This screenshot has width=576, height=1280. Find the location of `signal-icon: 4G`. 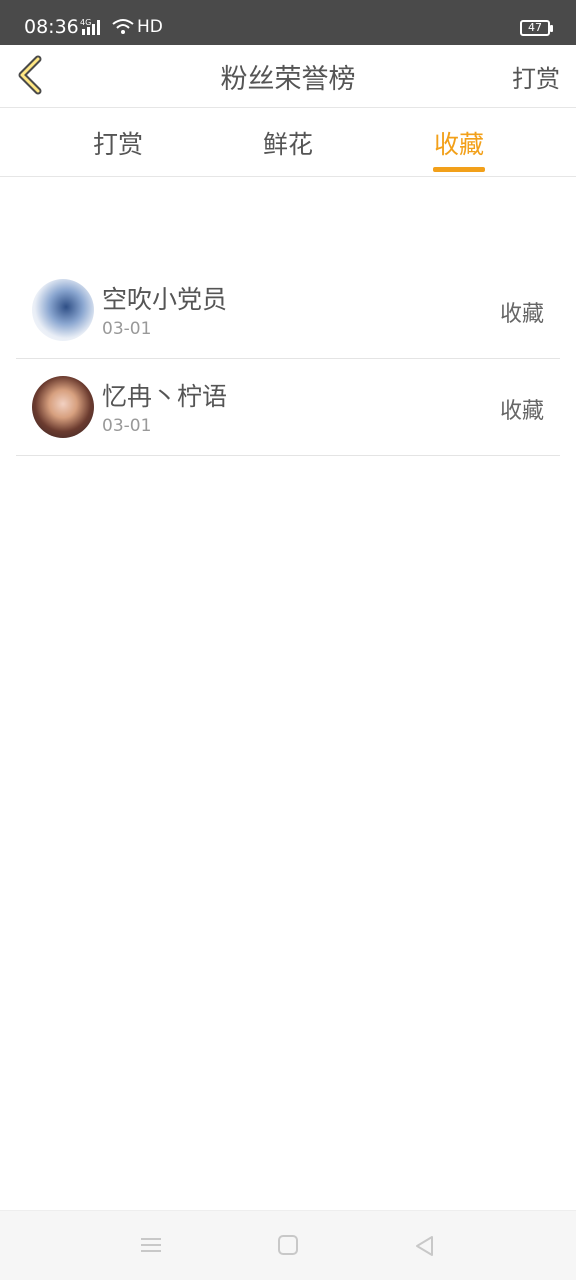

signal-icon: 4G is located at coordinates (93, 29).